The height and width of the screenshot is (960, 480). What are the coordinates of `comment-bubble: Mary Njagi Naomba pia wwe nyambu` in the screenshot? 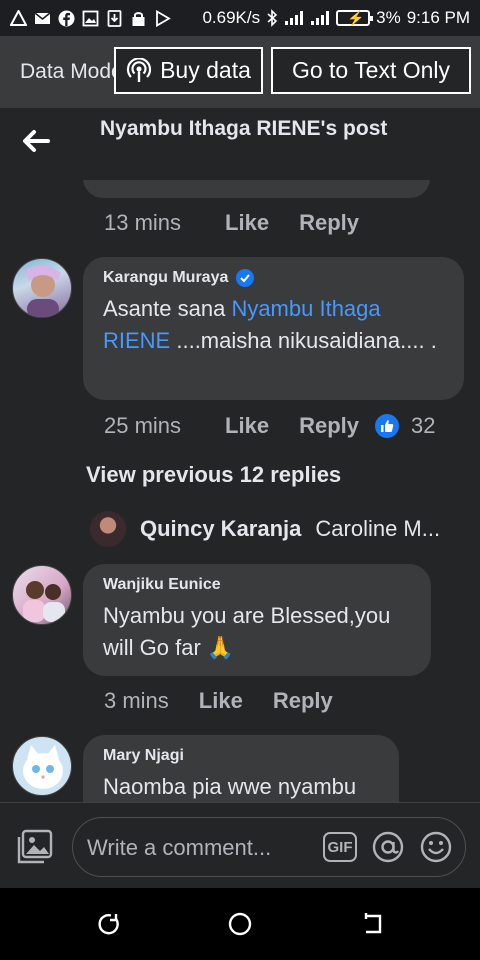 It's located at (241, 768).